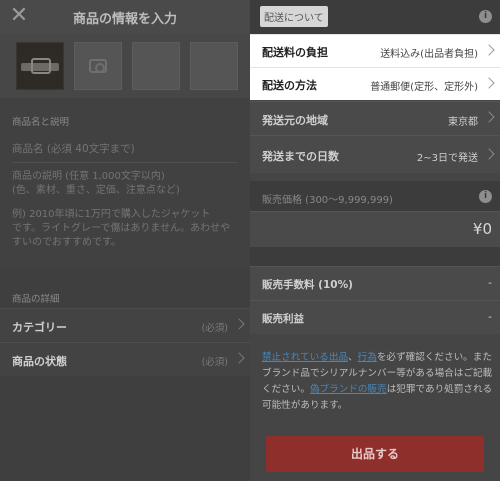 The height and width of the screenshot is (481, 500). What do you see at coordinates (429, 54) in the screenshot?
I see `shipping-fee-burden-value: 送料込み(出品者負担)` at bounding box center [429, 54].